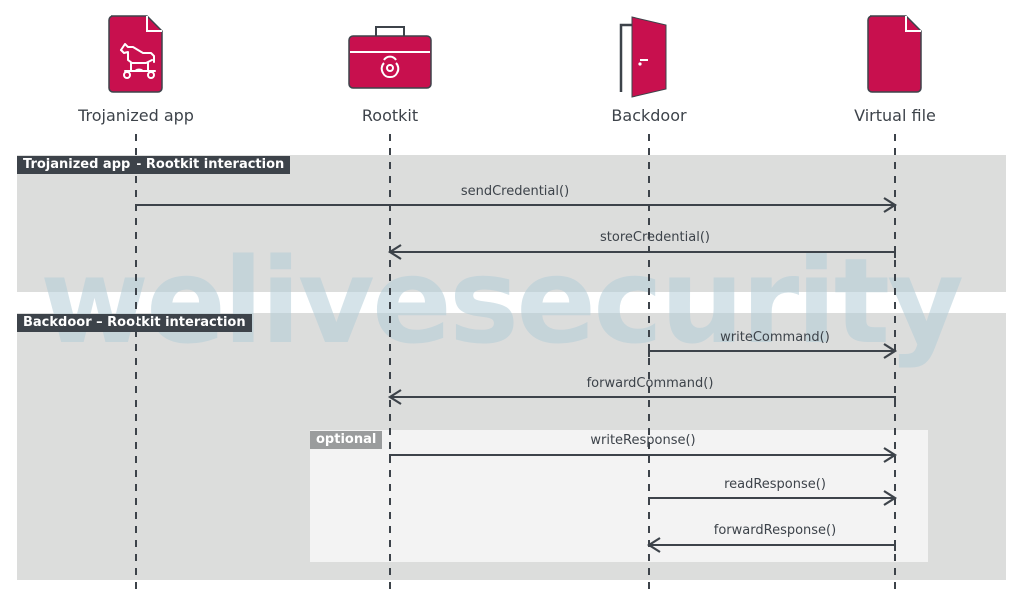 Image resolution: width=1024 pixels, height=596 pixels. Describe the element at coordinates (136, 115) in the screenshot. I see `actor-label-trojanized-app: Trojanized app` at that location.